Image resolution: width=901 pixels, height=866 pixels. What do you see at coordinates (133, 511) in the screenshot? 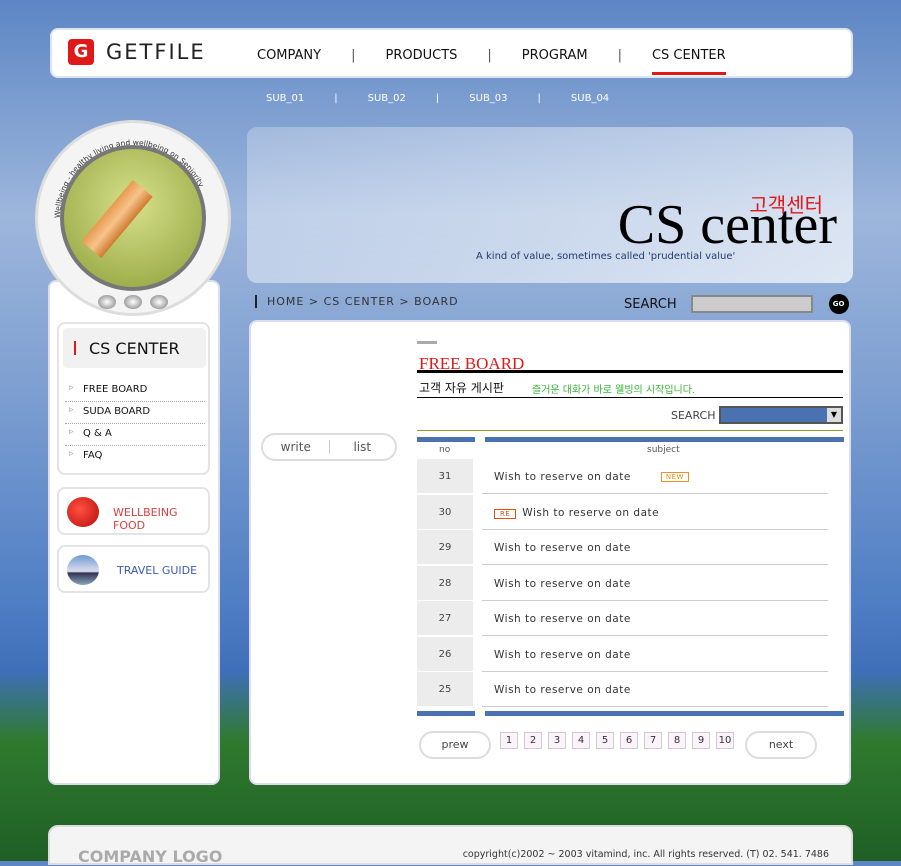
I see `wellbeing-food-link: WELLBEING FOOD` at bounding box center [133, 511].